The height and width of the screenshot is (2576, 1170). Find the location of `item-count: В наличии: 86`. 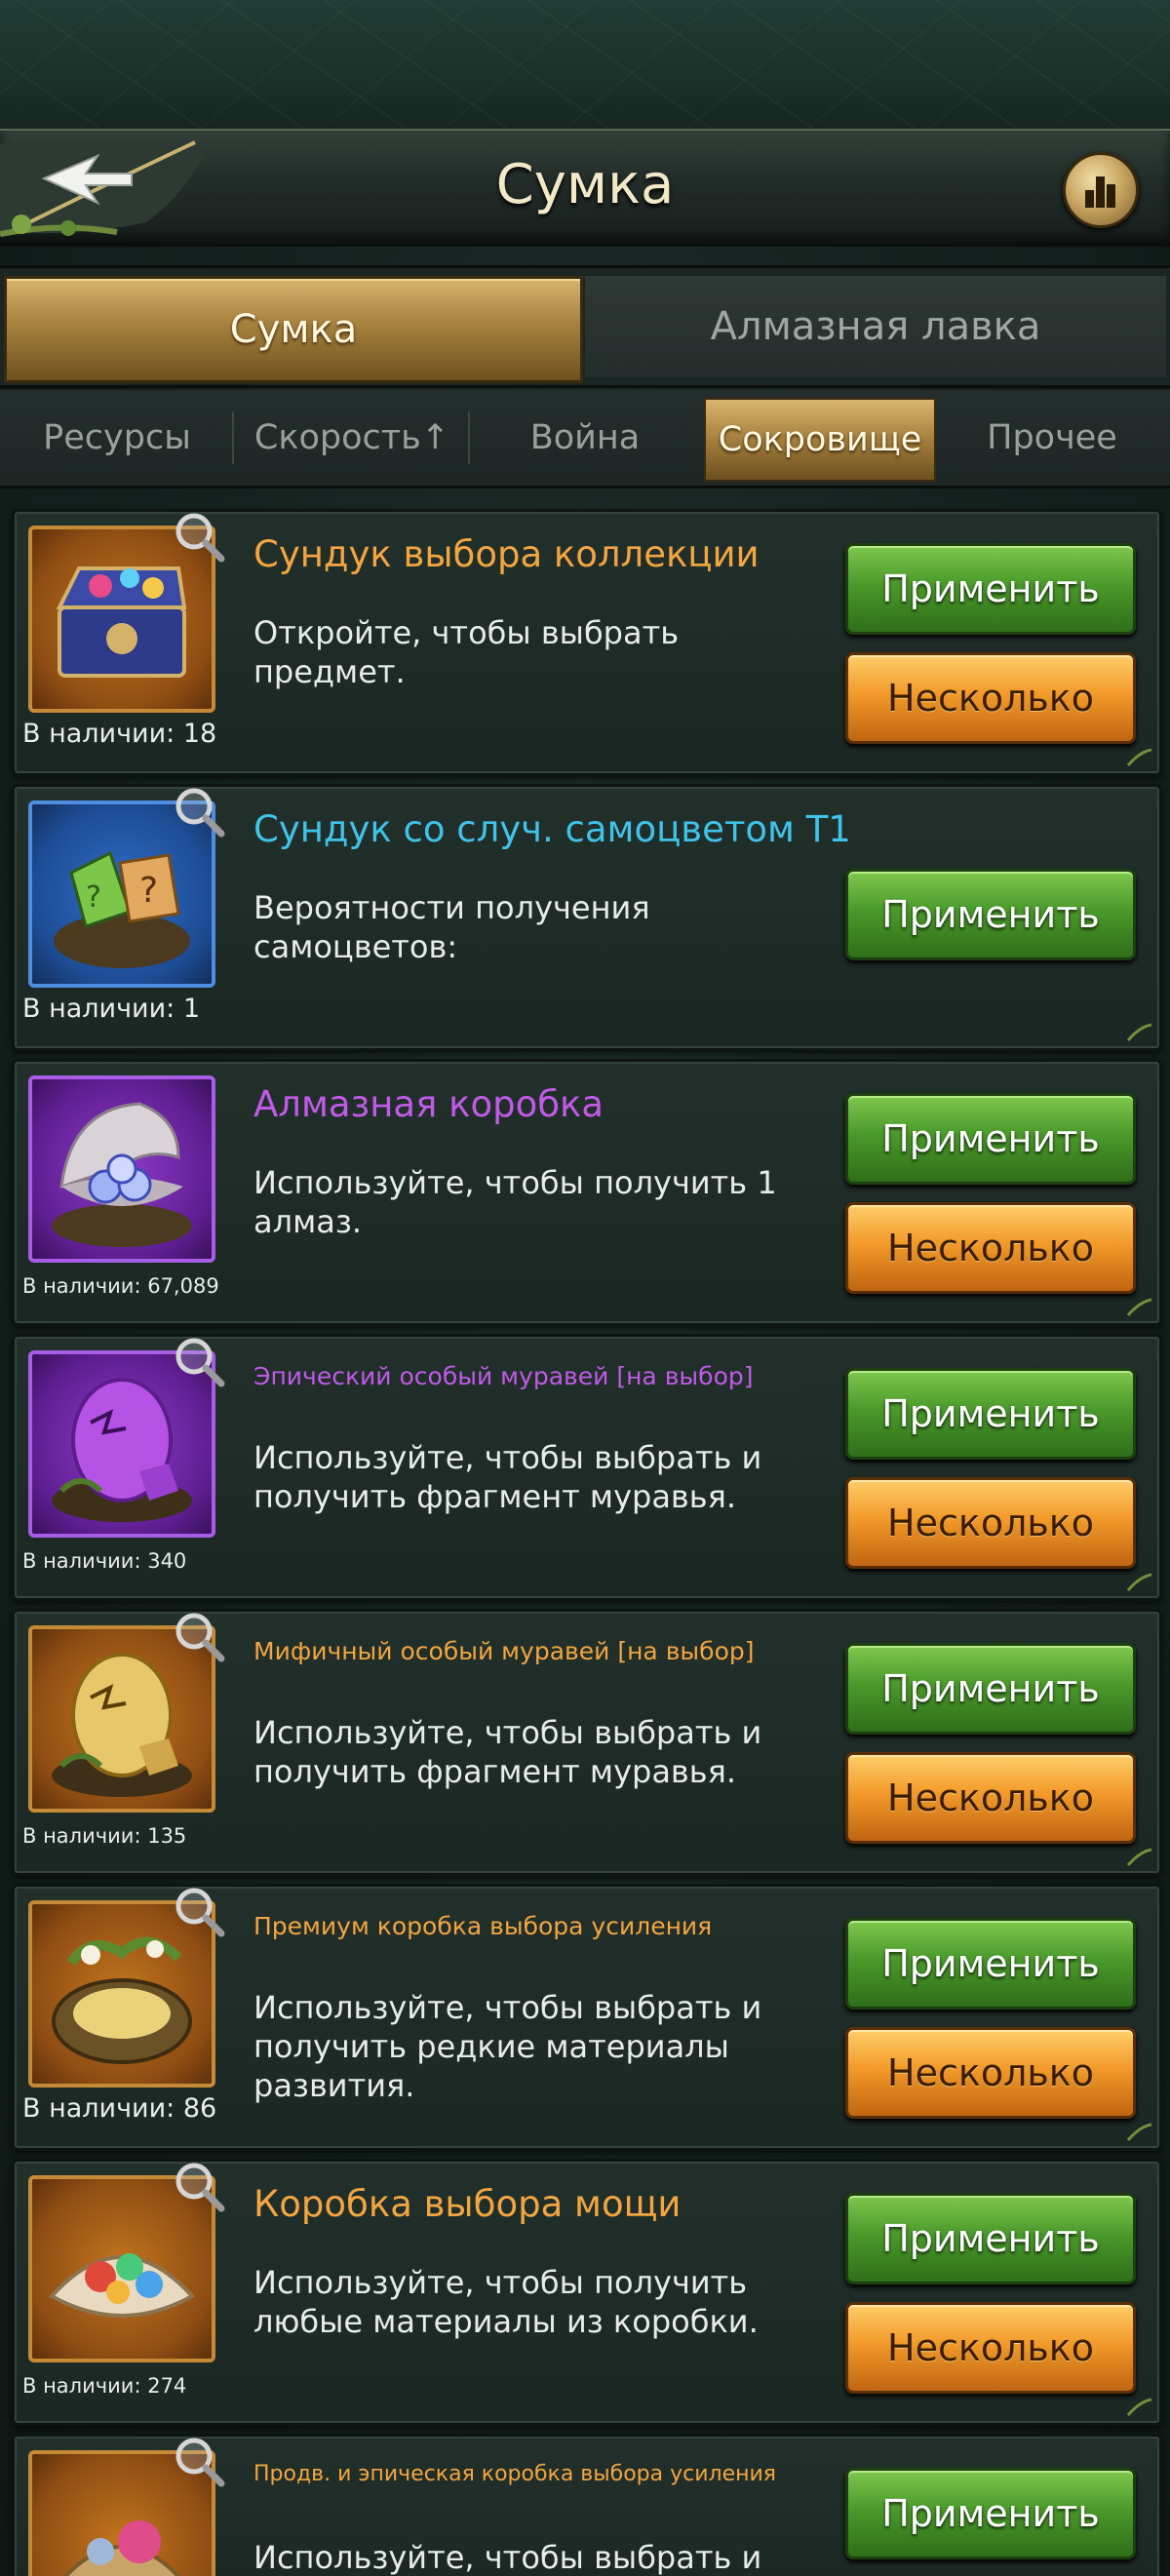

item-count: В наличии: 86 is located at coordinates (119, 2108).